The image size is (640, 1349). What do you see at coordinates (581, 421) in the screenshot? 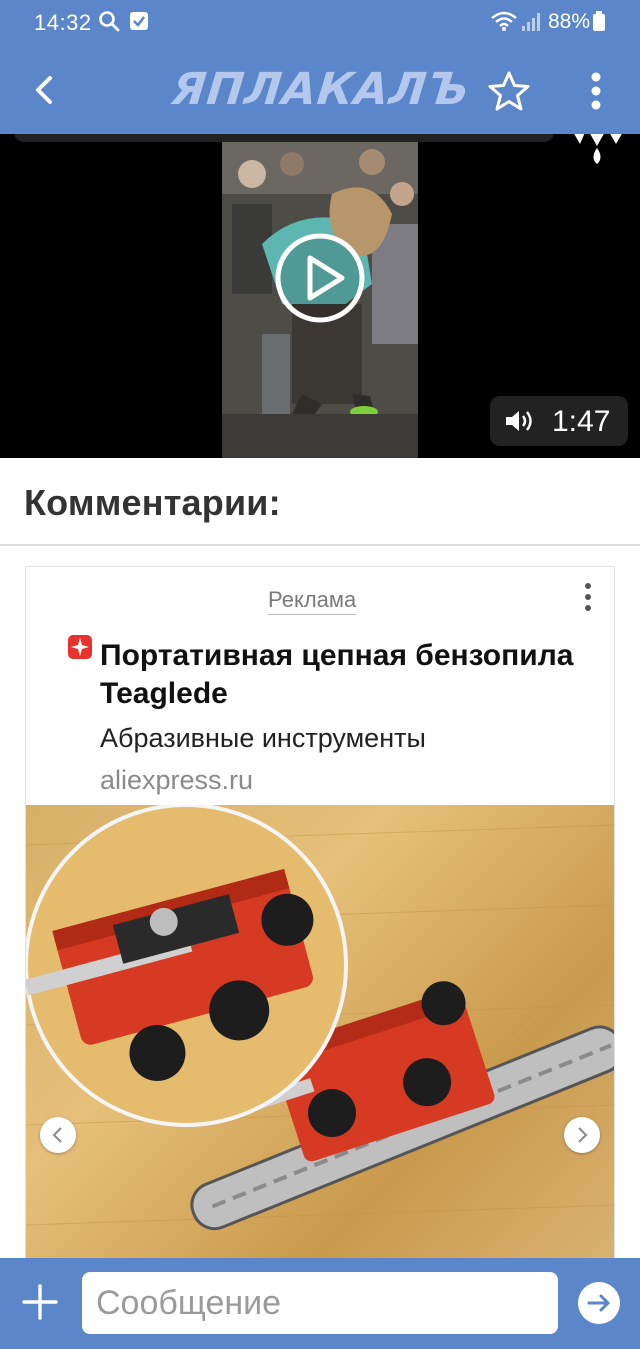
I see `video-duration: 1:47` at bounding box center [581, 421].